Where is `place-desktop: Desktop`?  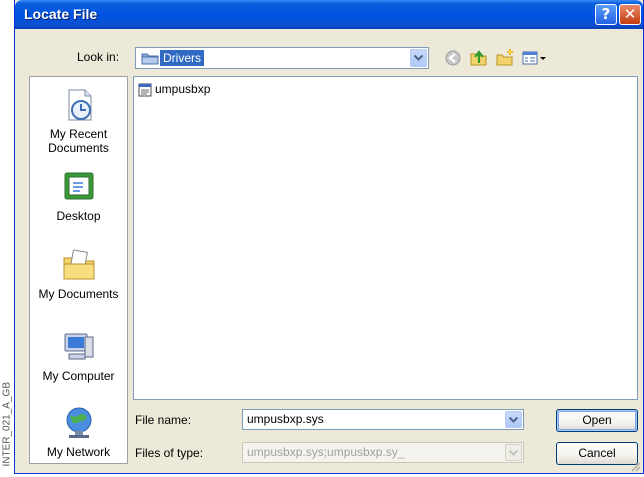
place-desktop: Desktop is located at coordinates (78, 196).